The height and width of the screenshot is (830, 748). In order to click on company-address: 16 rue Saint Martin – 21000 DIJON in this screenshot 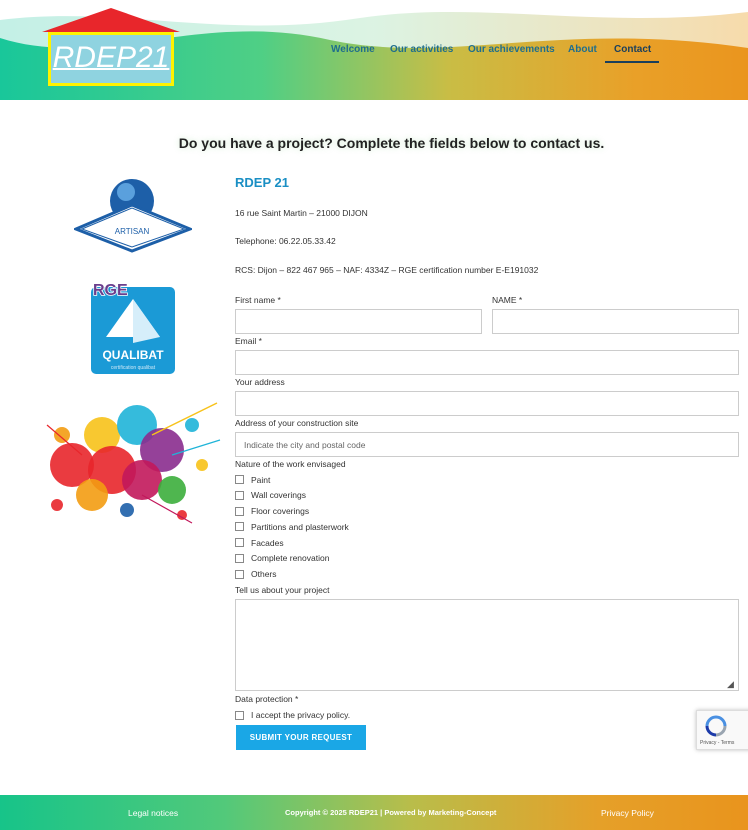, I will do `click(301, 213)`.